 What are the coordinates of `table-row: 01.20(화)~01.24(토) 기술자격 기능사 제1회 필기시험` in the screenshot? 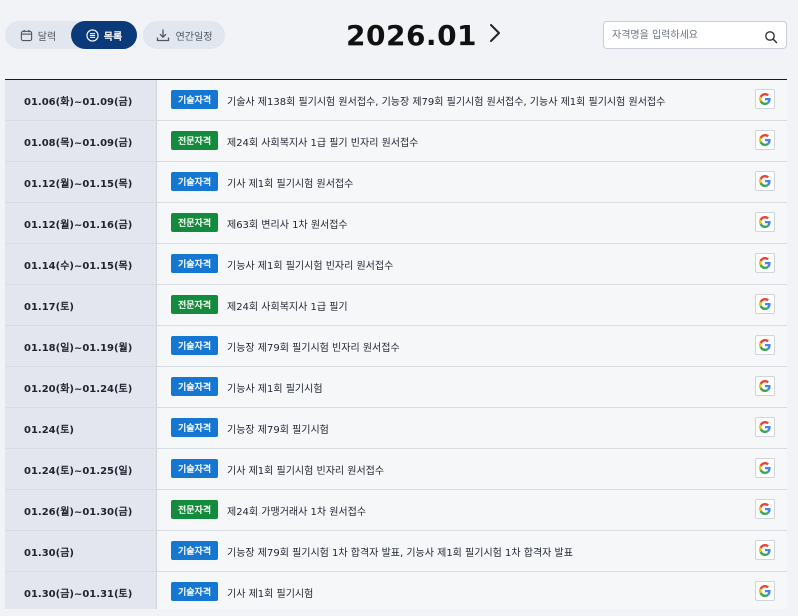 It's located at (396, 387).